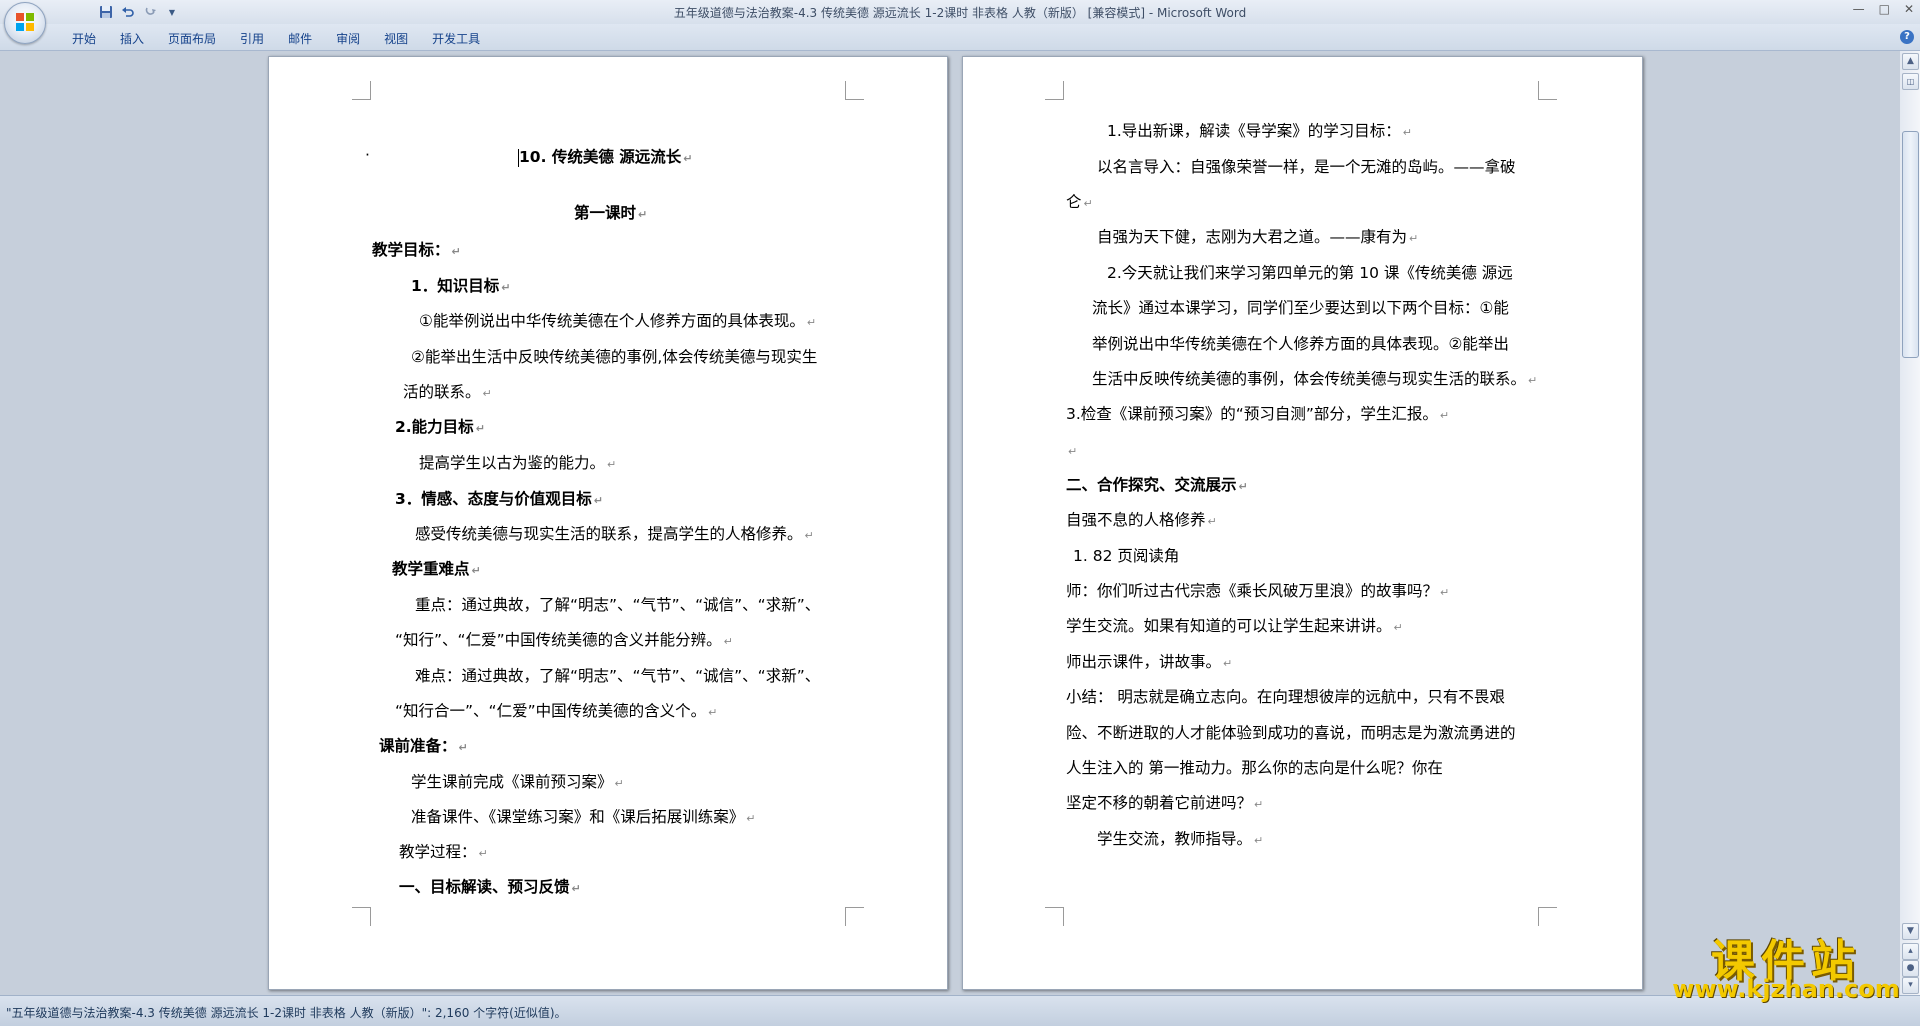  Describe the element at coordinates (1306, 167) in the screenshot. I see `paragraph: 以名言导入：自强像荣誉一样，是一个无滩的岛屿。——拿破` at that location.